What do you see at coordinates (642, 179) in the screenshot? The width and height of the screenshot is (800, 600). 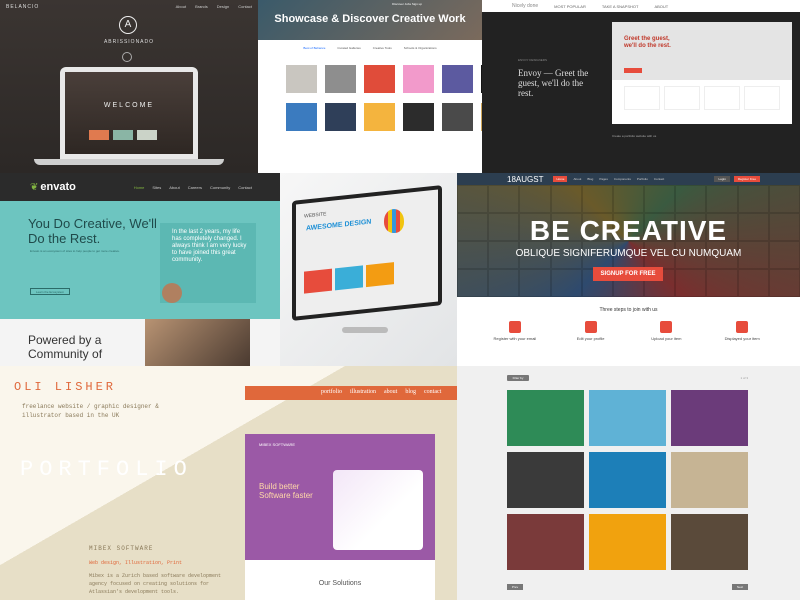 I see `nav-item: Portfolio` at bounding box center [642, 179].